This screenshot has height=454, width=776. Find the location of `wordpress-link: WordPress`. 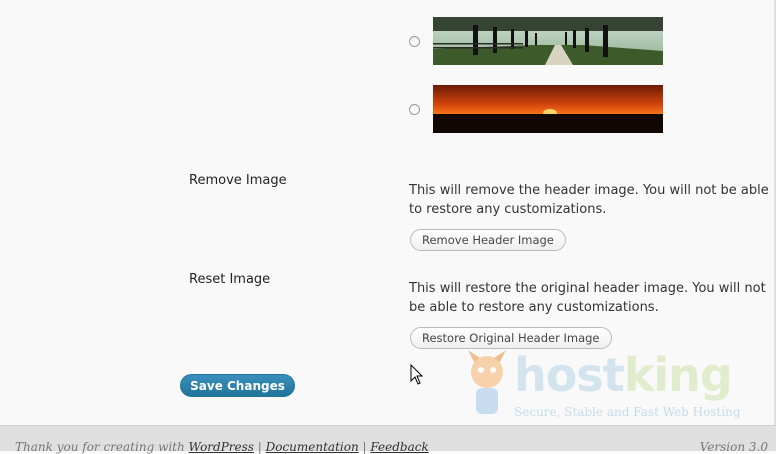

wordpress-link: WordPress is located at coordinates (221, 447).